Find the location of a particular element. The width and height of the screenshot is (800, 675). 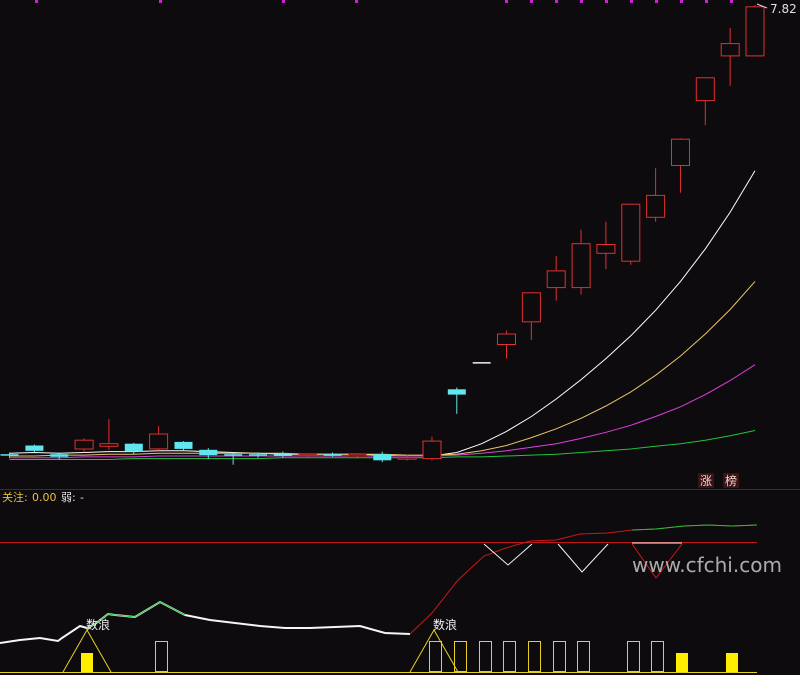

sub-panel-header: 关注: 0.00 弱: - is located at coordinates (43, 497).